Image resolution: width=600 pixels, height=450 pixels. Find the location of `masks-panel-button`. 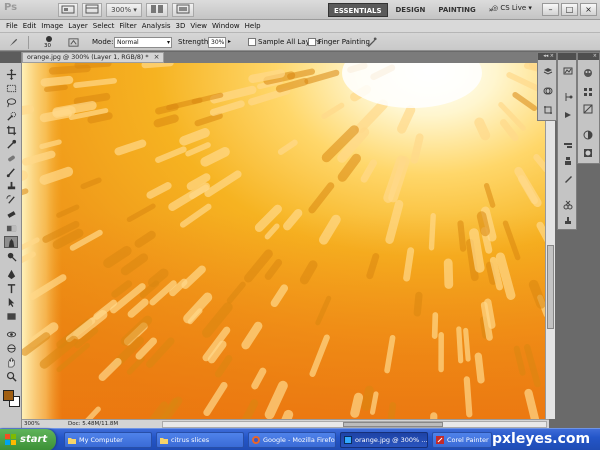

masks-panel-button is located at coordinates (588, 153).